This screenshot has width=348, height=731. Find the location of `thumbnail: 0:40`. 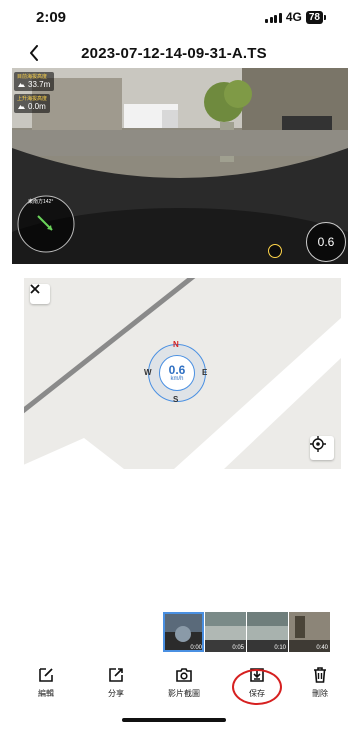

thumbnail: 0:40 is located at coordinates (309, 632).